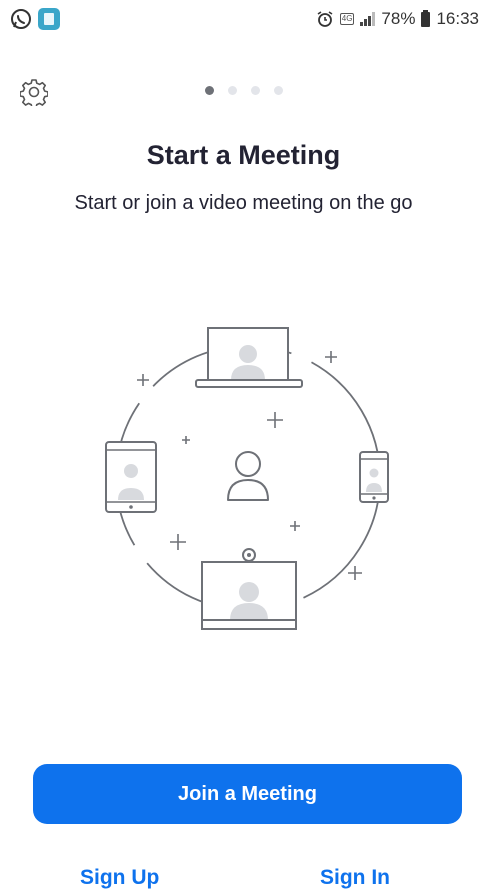 The width and height of the screenshot is (487, 892). I want to click on person-icon, so click(248, 476).